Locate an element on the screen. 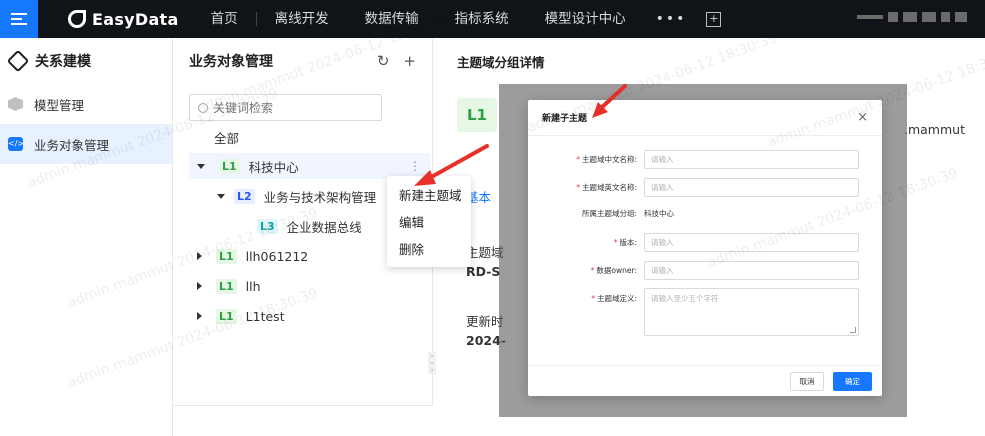  sidebar-item-model-management: 模型管理 is located at coordinates (86, 104).